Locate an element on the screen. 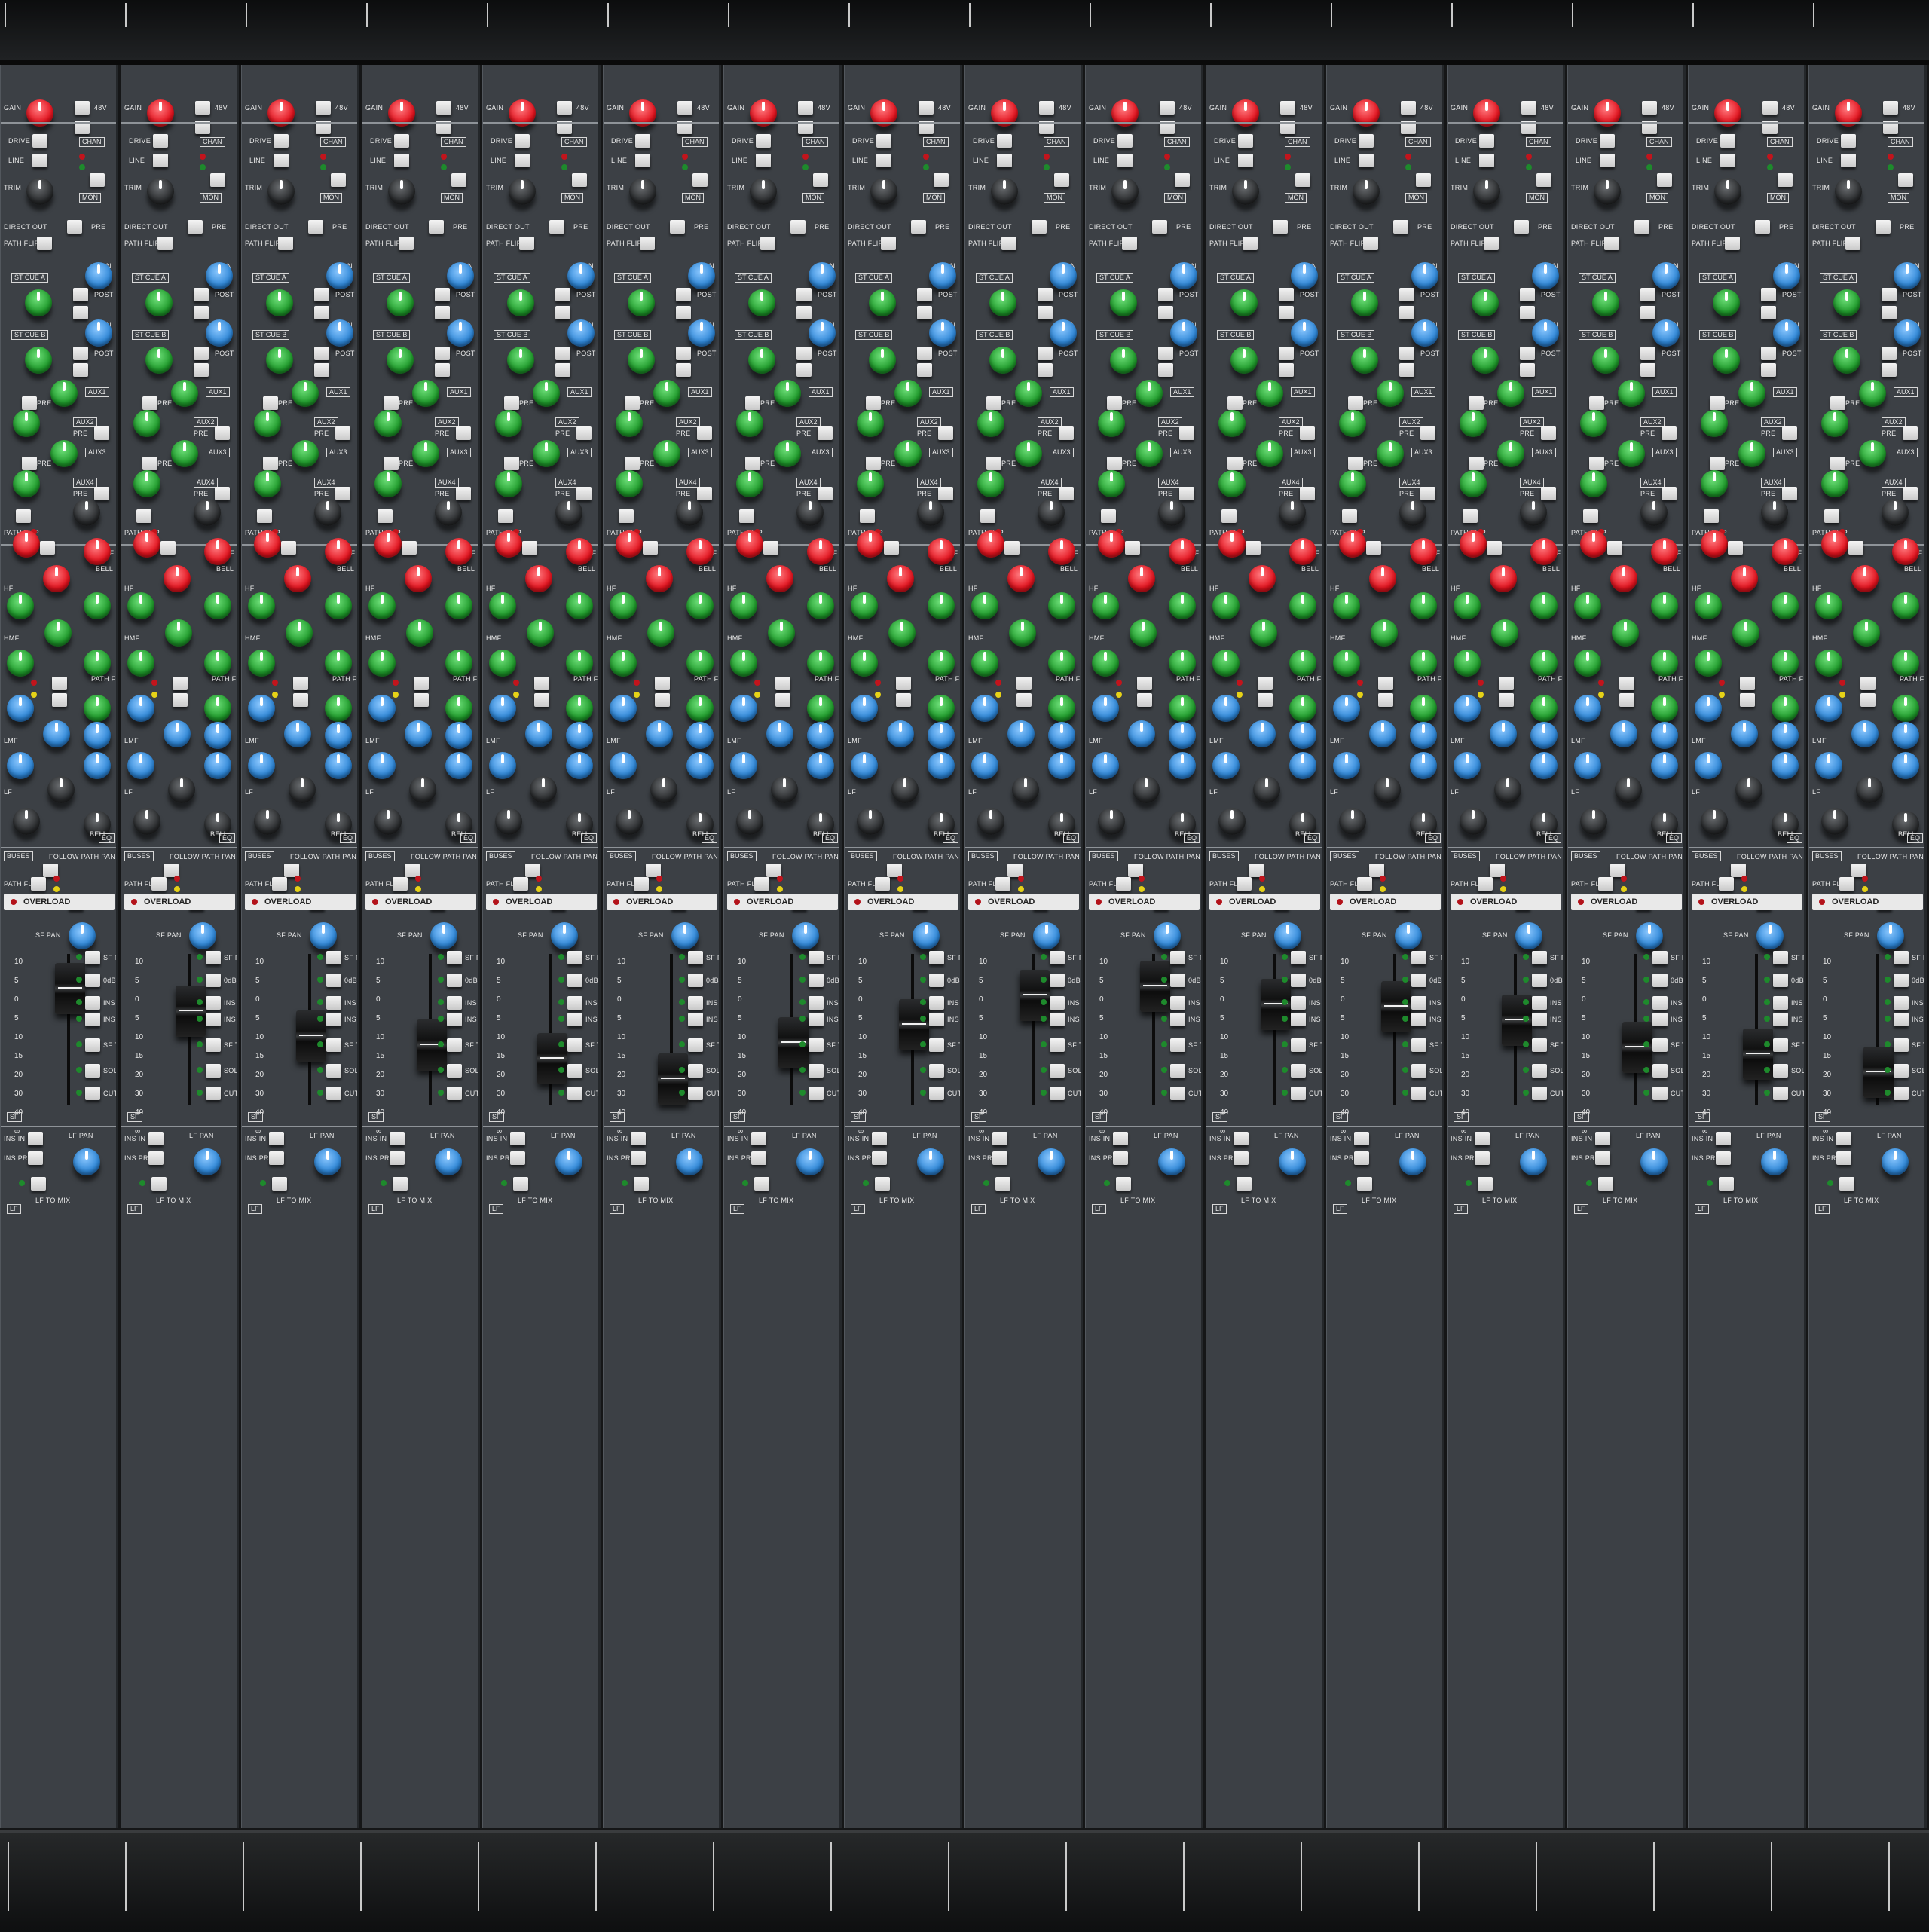 The image size is (1929, 1932). hpf-freq-knob is located at coordinates (810, 515).